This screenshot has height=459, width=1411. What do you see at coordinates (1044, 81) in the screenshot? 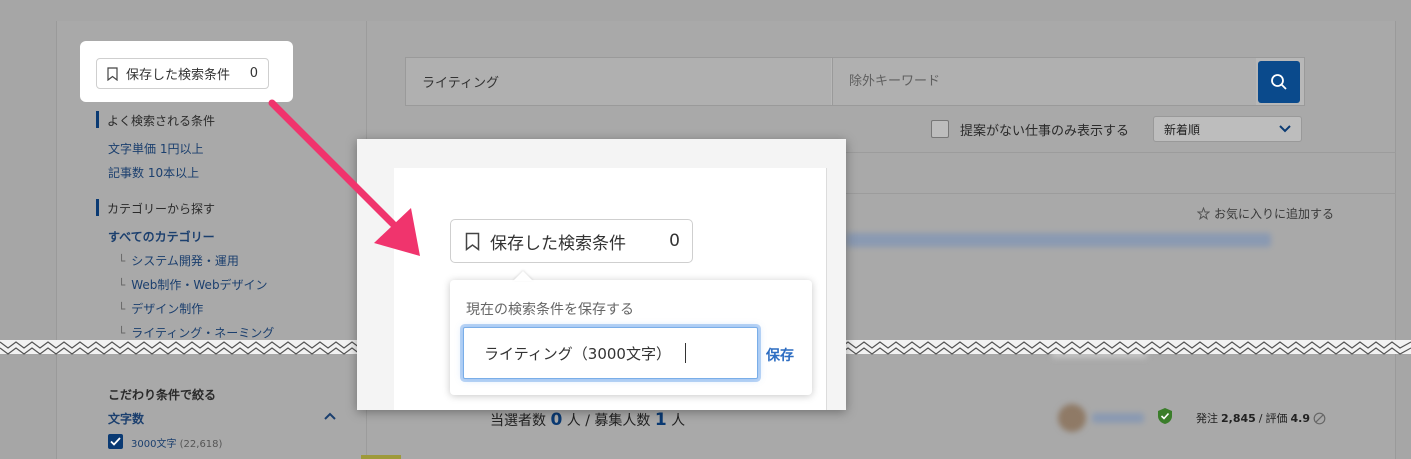
I see `exclude-keyword-input` at bounding box center [1044, 81].